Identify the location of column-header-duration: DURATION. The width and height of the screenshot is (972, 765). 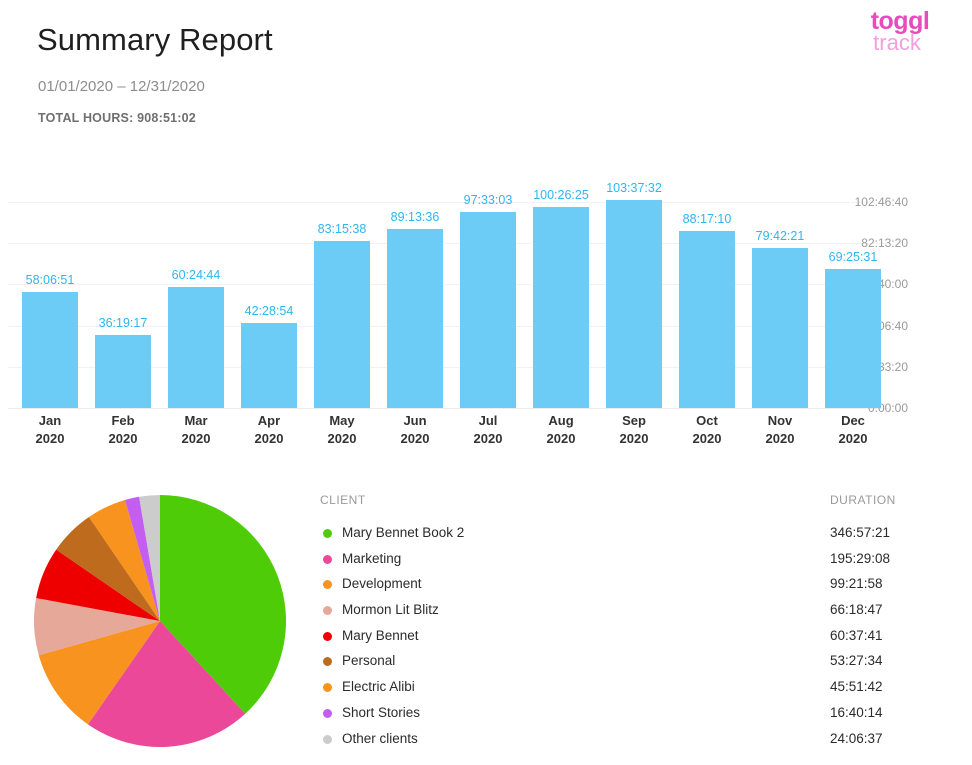
(863, 500).